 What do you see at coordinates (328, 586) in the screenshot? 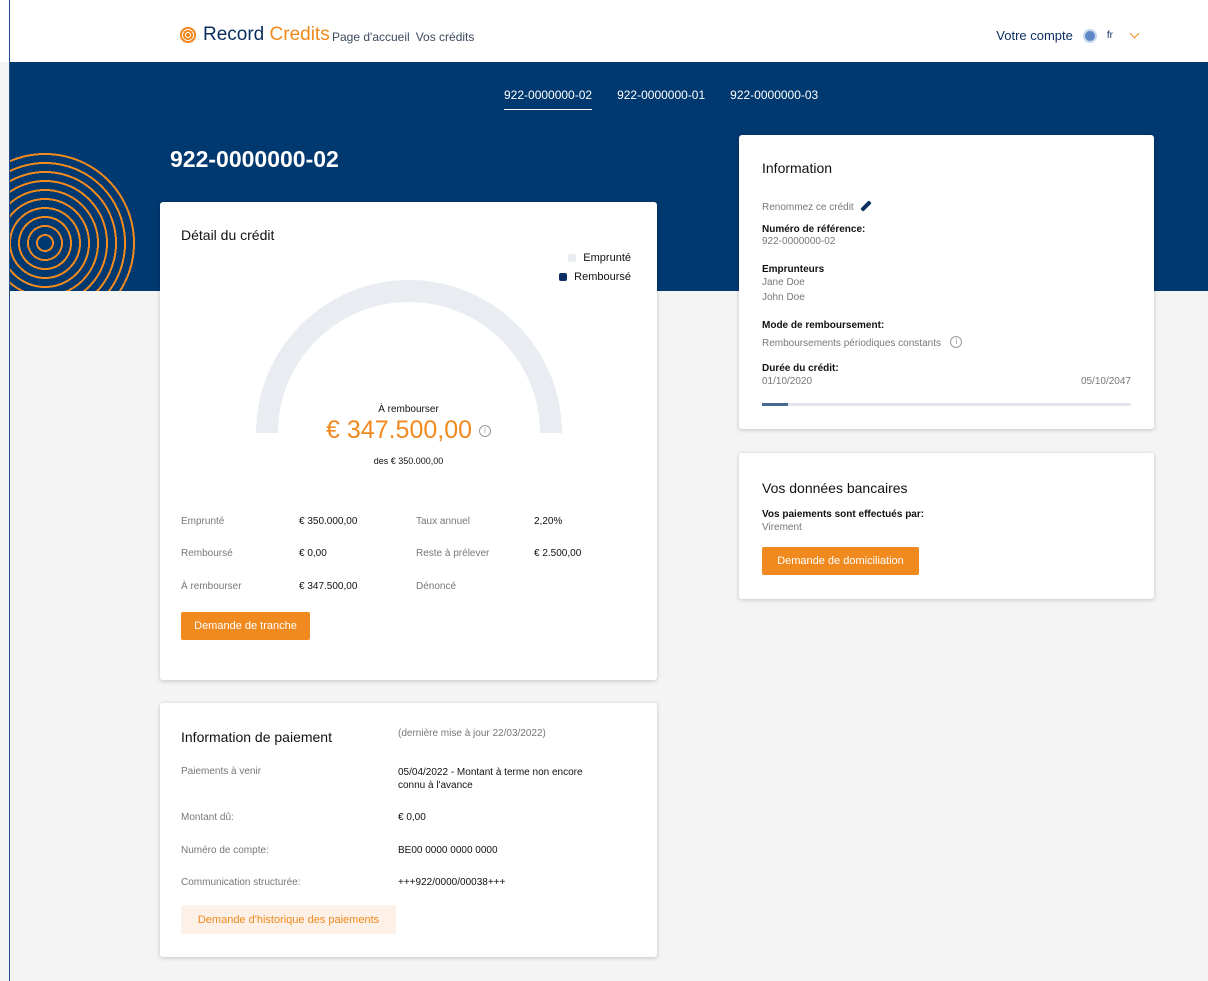
I see `to-repay-value: € 347.500,00` at bounding box center [328, 586].